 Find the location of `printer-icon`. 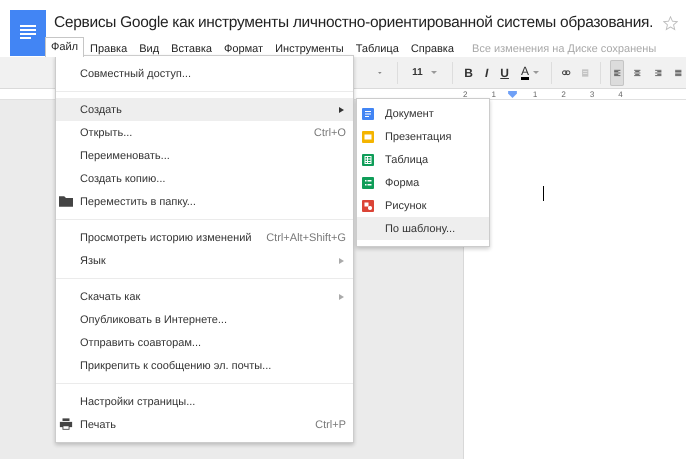

printer-icon is located at coordinates (66, 424).